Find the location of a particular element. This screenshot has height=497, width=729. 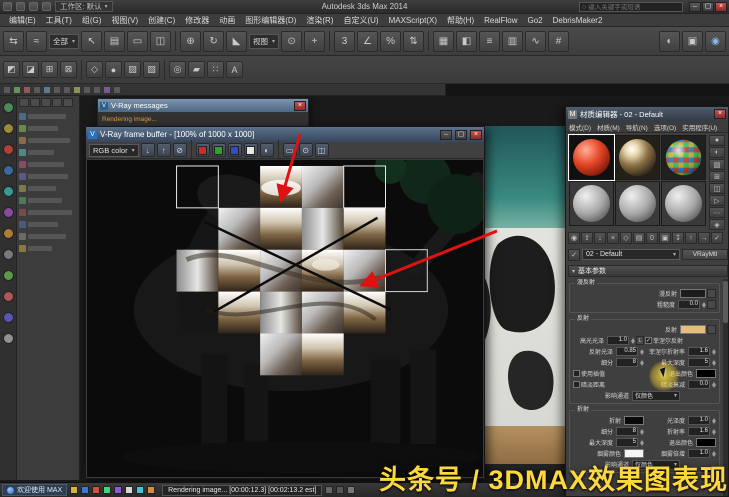

polygon-modeling-icon: ◇ is located at coordinates (94, 69).